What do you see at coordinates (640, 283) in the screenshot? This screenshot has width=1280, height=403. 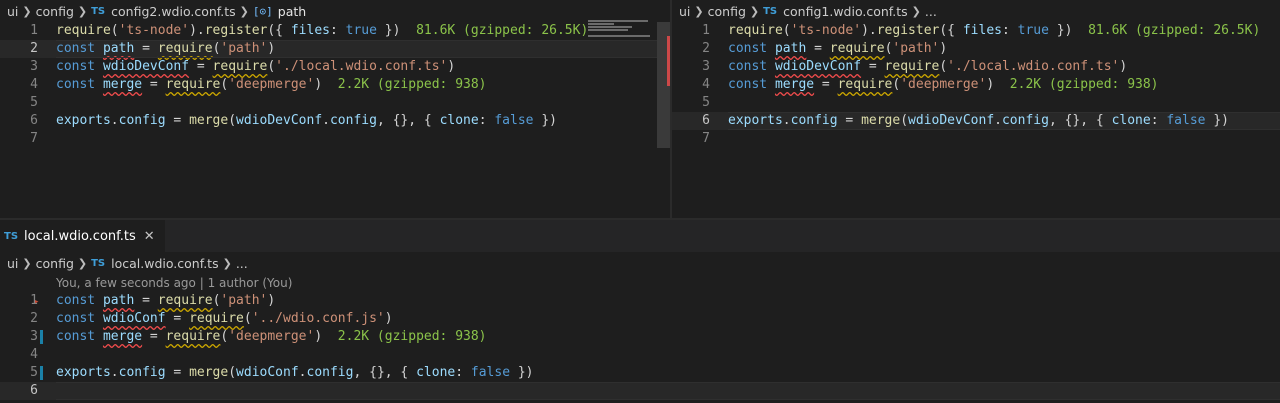 I see `codelens-blame: You, a few seconds ago | 1 author (You)` at bounding box center [640, 283].